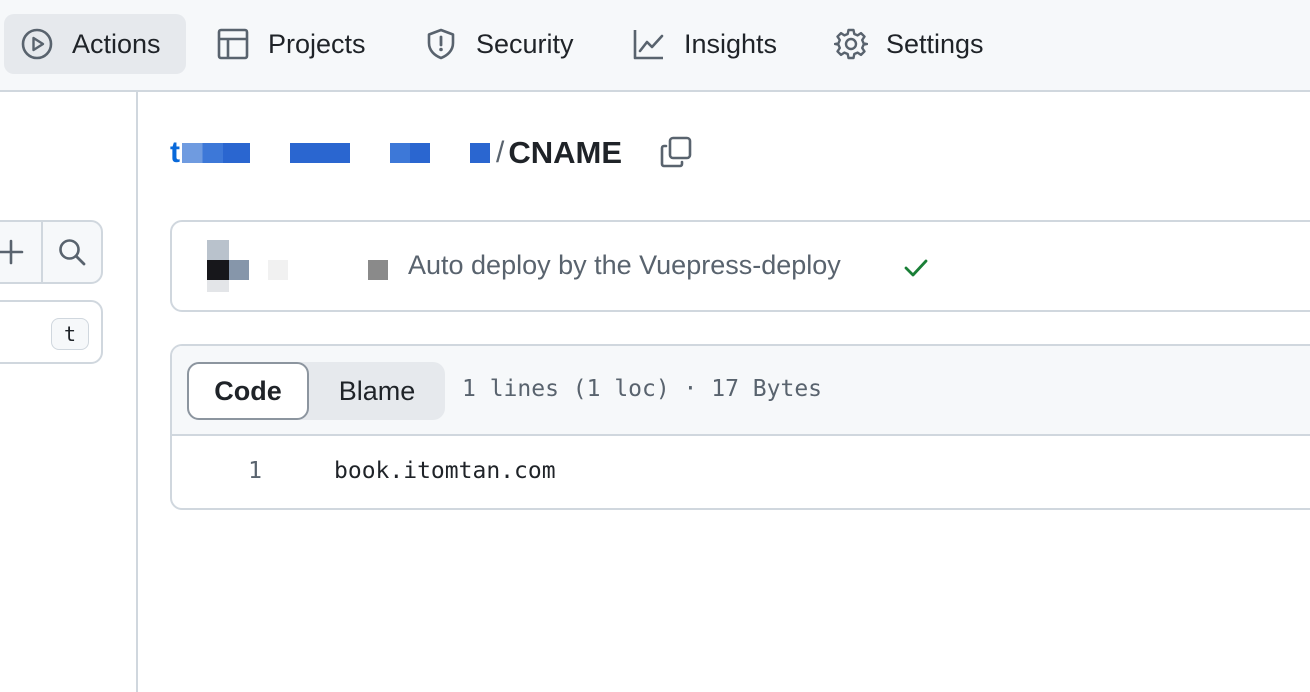  Describe the element at coordinates (278, 270) in the screenshot. I see `author-name-redacted` at that location.